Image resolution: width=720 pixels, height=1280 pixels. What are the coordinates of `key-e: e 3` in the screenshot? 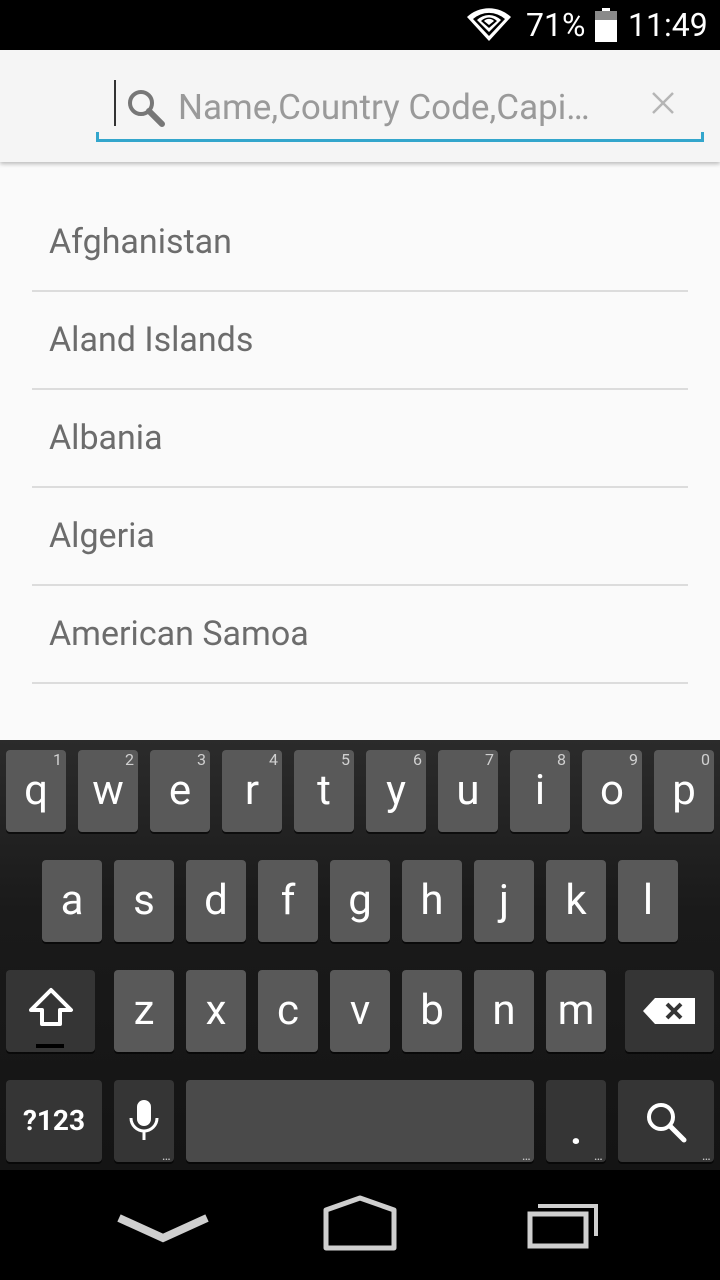 It's located at (180, 791).